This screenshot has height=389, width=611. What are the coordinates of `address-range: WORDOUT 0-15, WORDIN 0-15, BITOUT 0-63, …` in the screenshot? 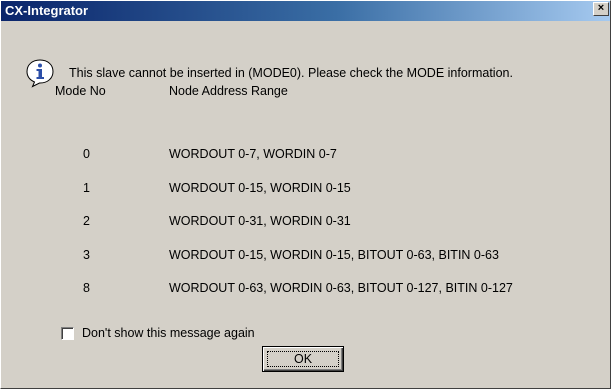 It's located at (334, 255).